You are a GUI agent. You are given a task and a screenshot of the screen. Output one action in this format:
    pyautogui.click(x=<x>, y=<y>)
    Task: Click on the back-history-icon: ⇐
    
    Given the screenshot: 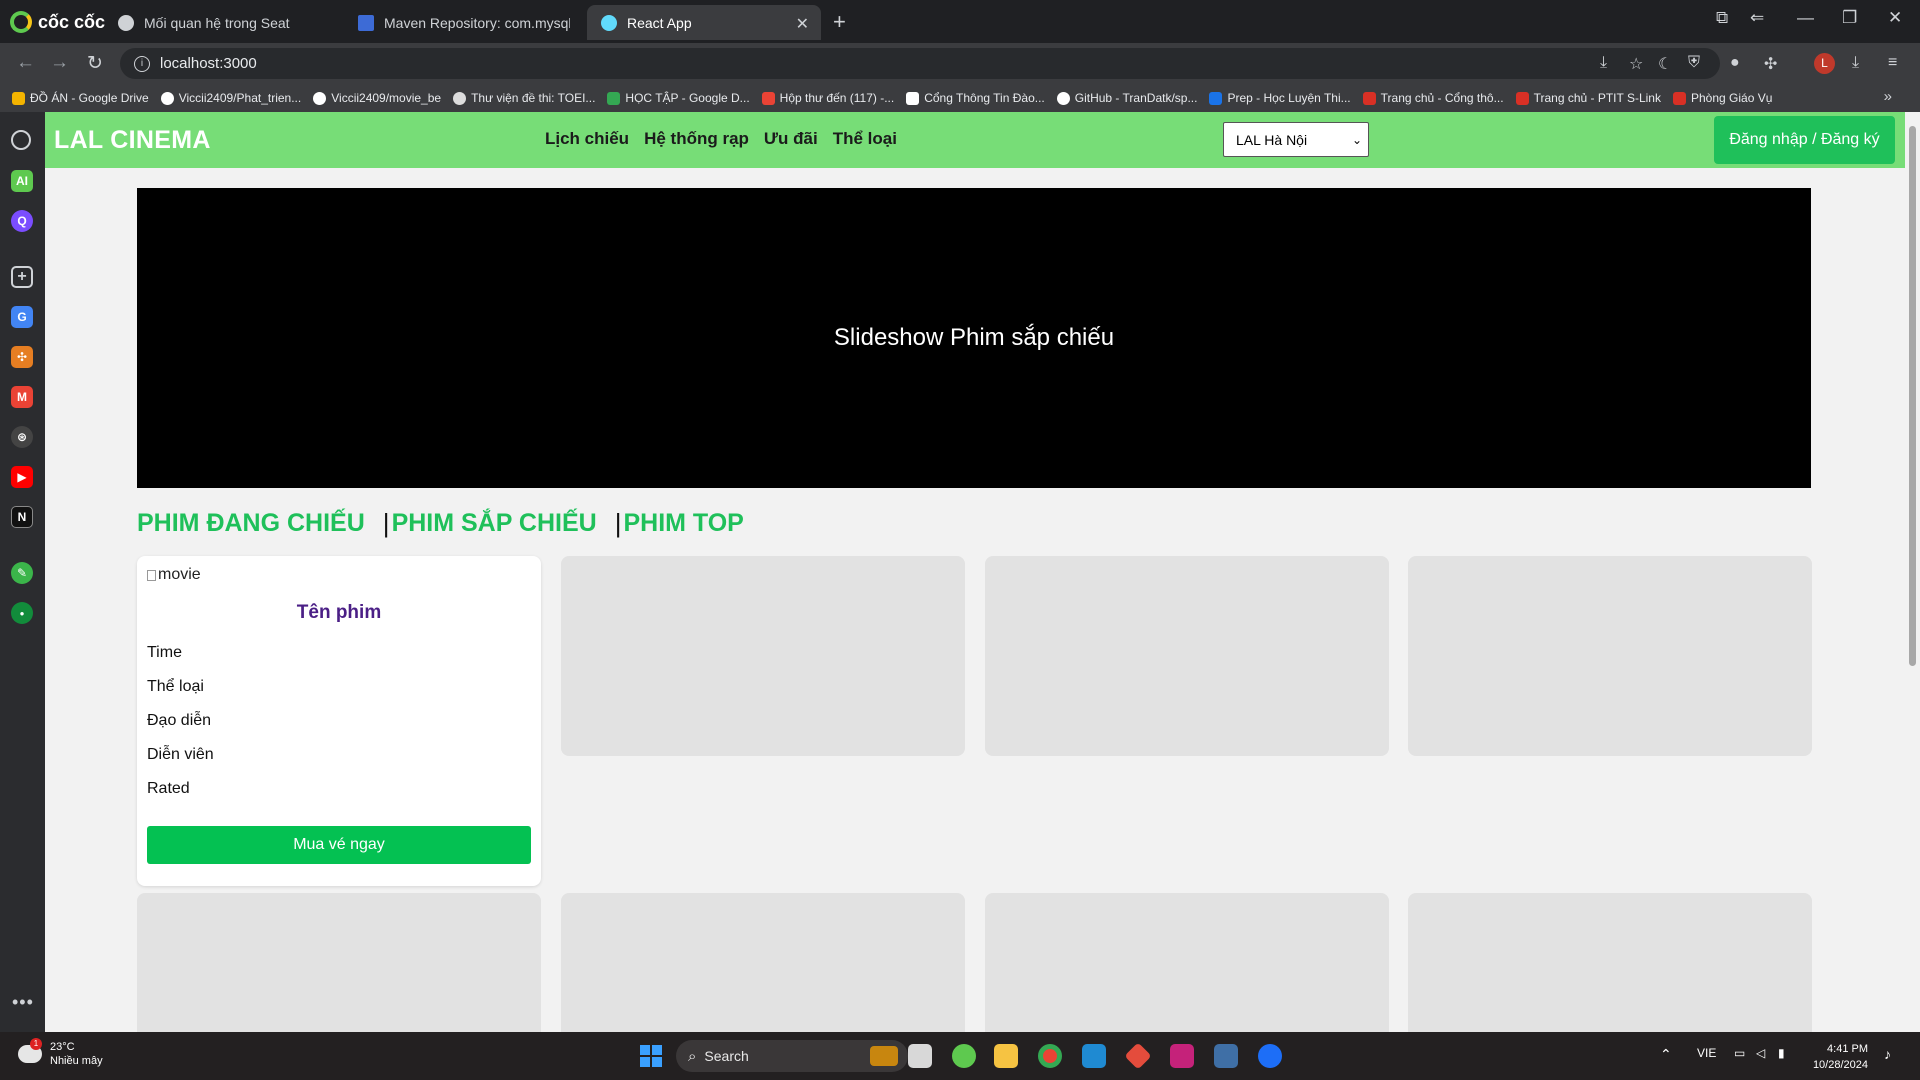 What is the action you would take?
    pyautogui.click(x=1757, y=18)
    